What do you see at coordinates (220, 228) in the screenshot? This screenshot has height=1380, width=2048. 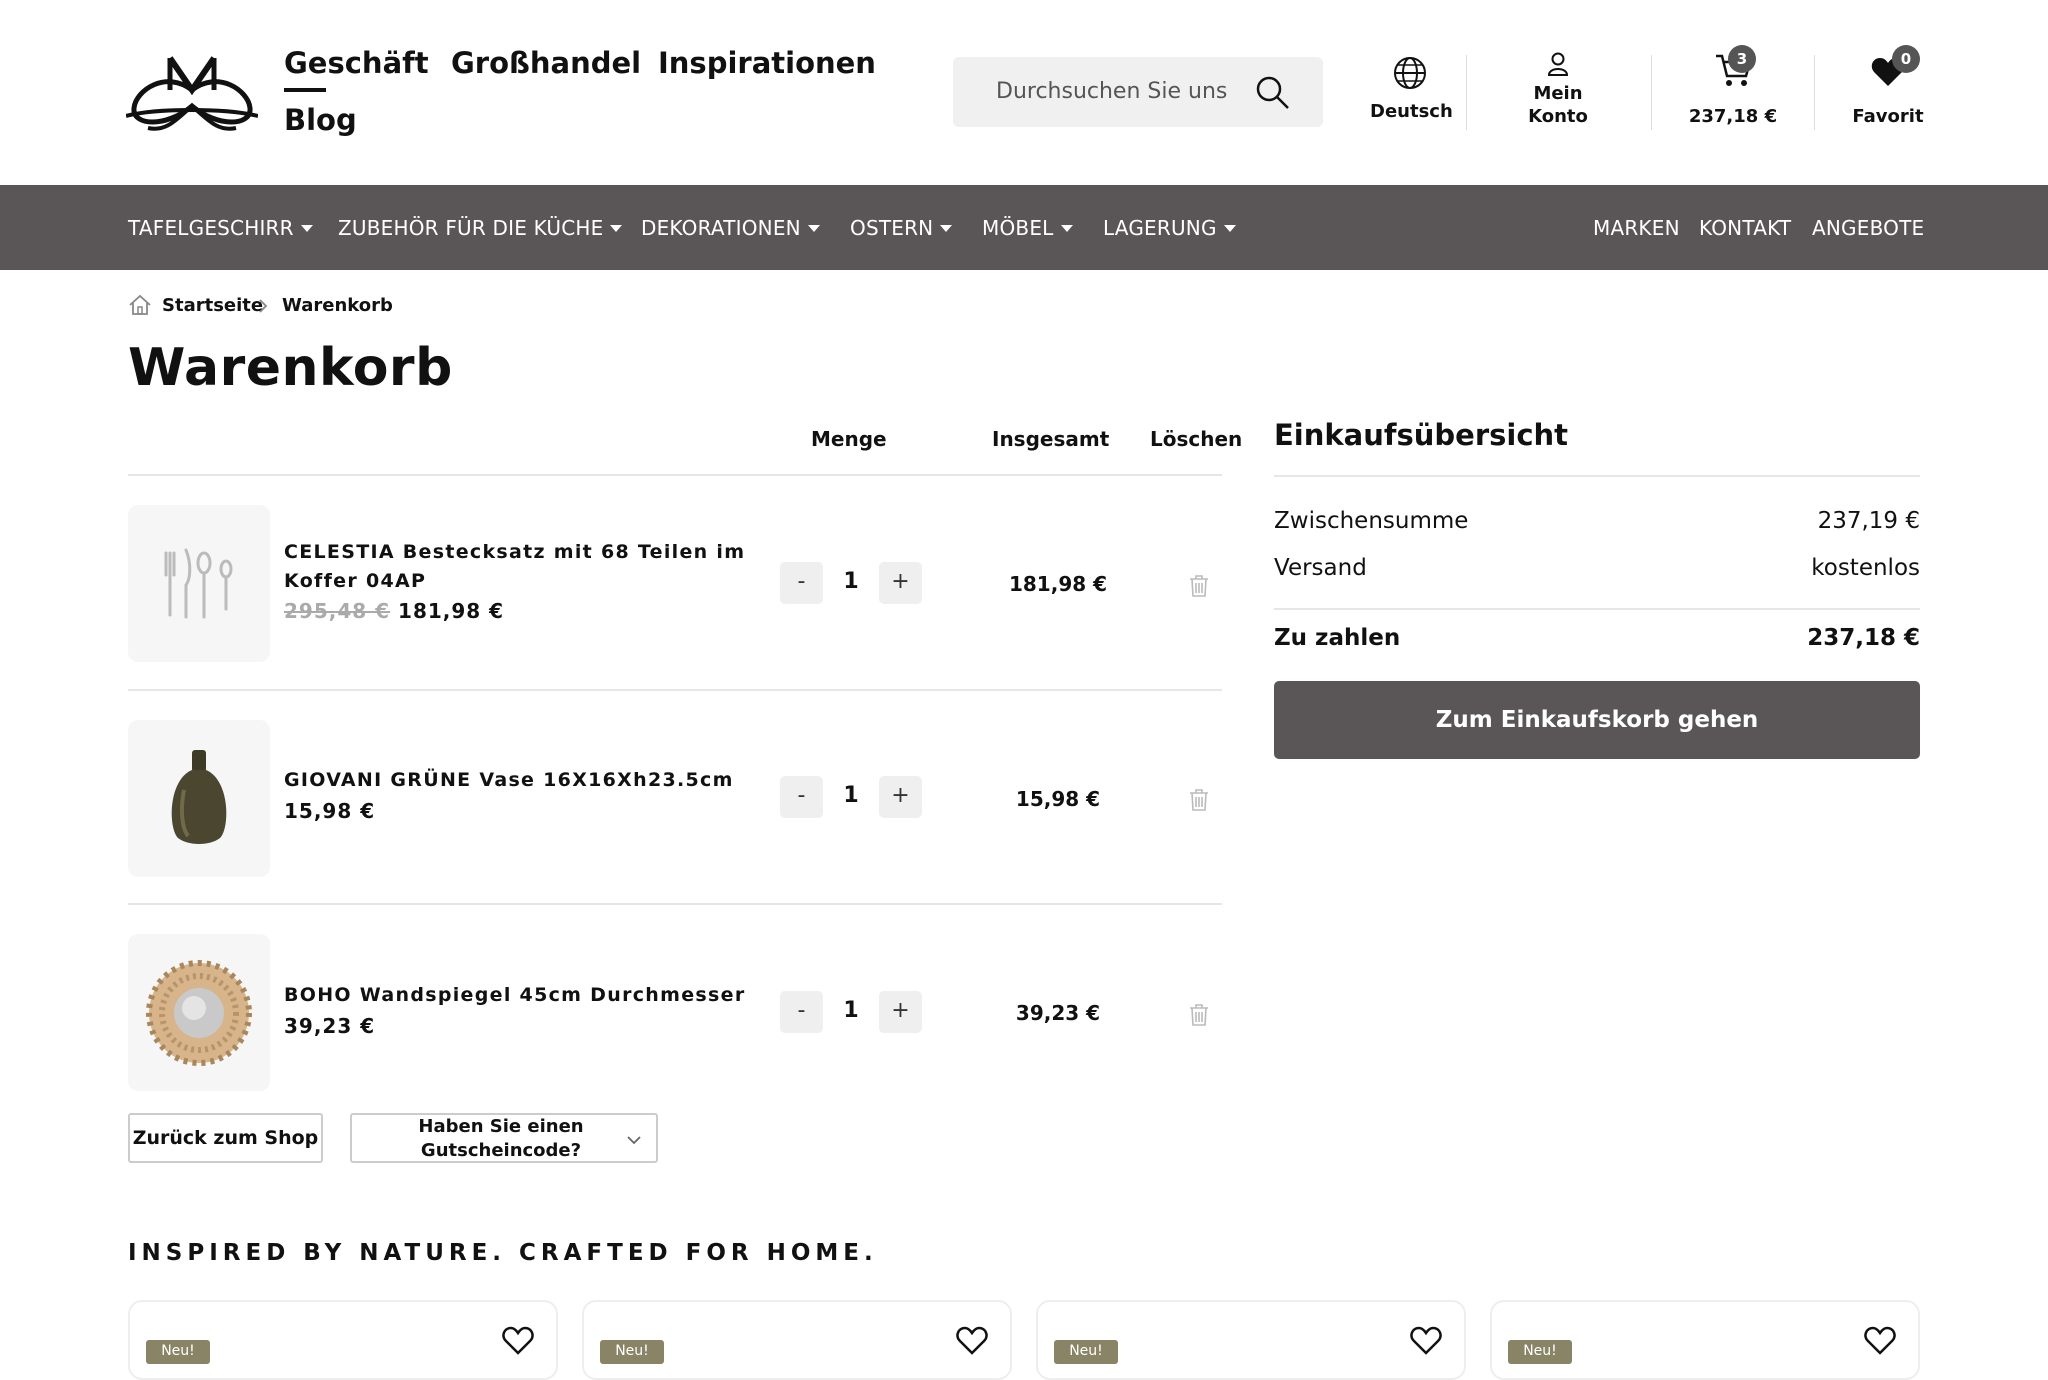 I see `category-tafelgeschirr: TAFELGESCHIRR` at bounding box center [220, 228].